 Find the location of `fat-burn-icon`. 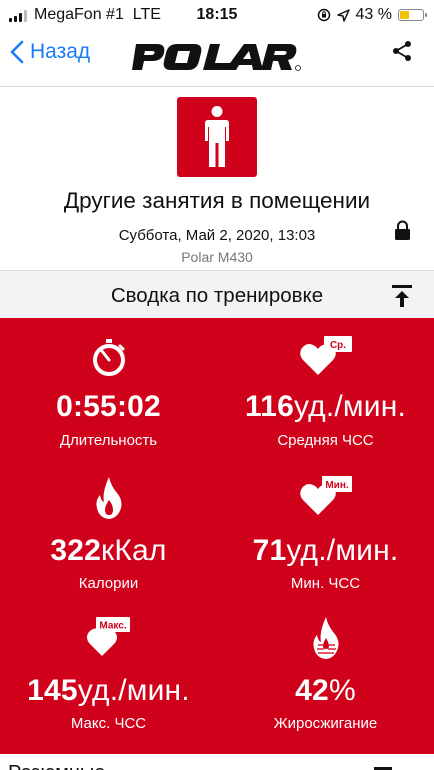

fat-burn-icon is located at coordinates (325, 638).